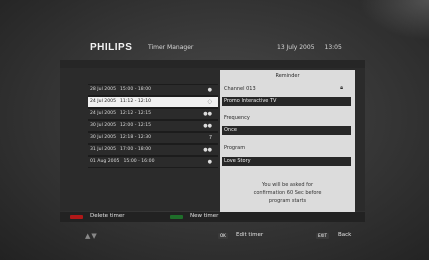  What do you see at coordinates (223, 236) in the screenshot?
I see `ok-key-icon: OK` at bounding box center [223, 236].